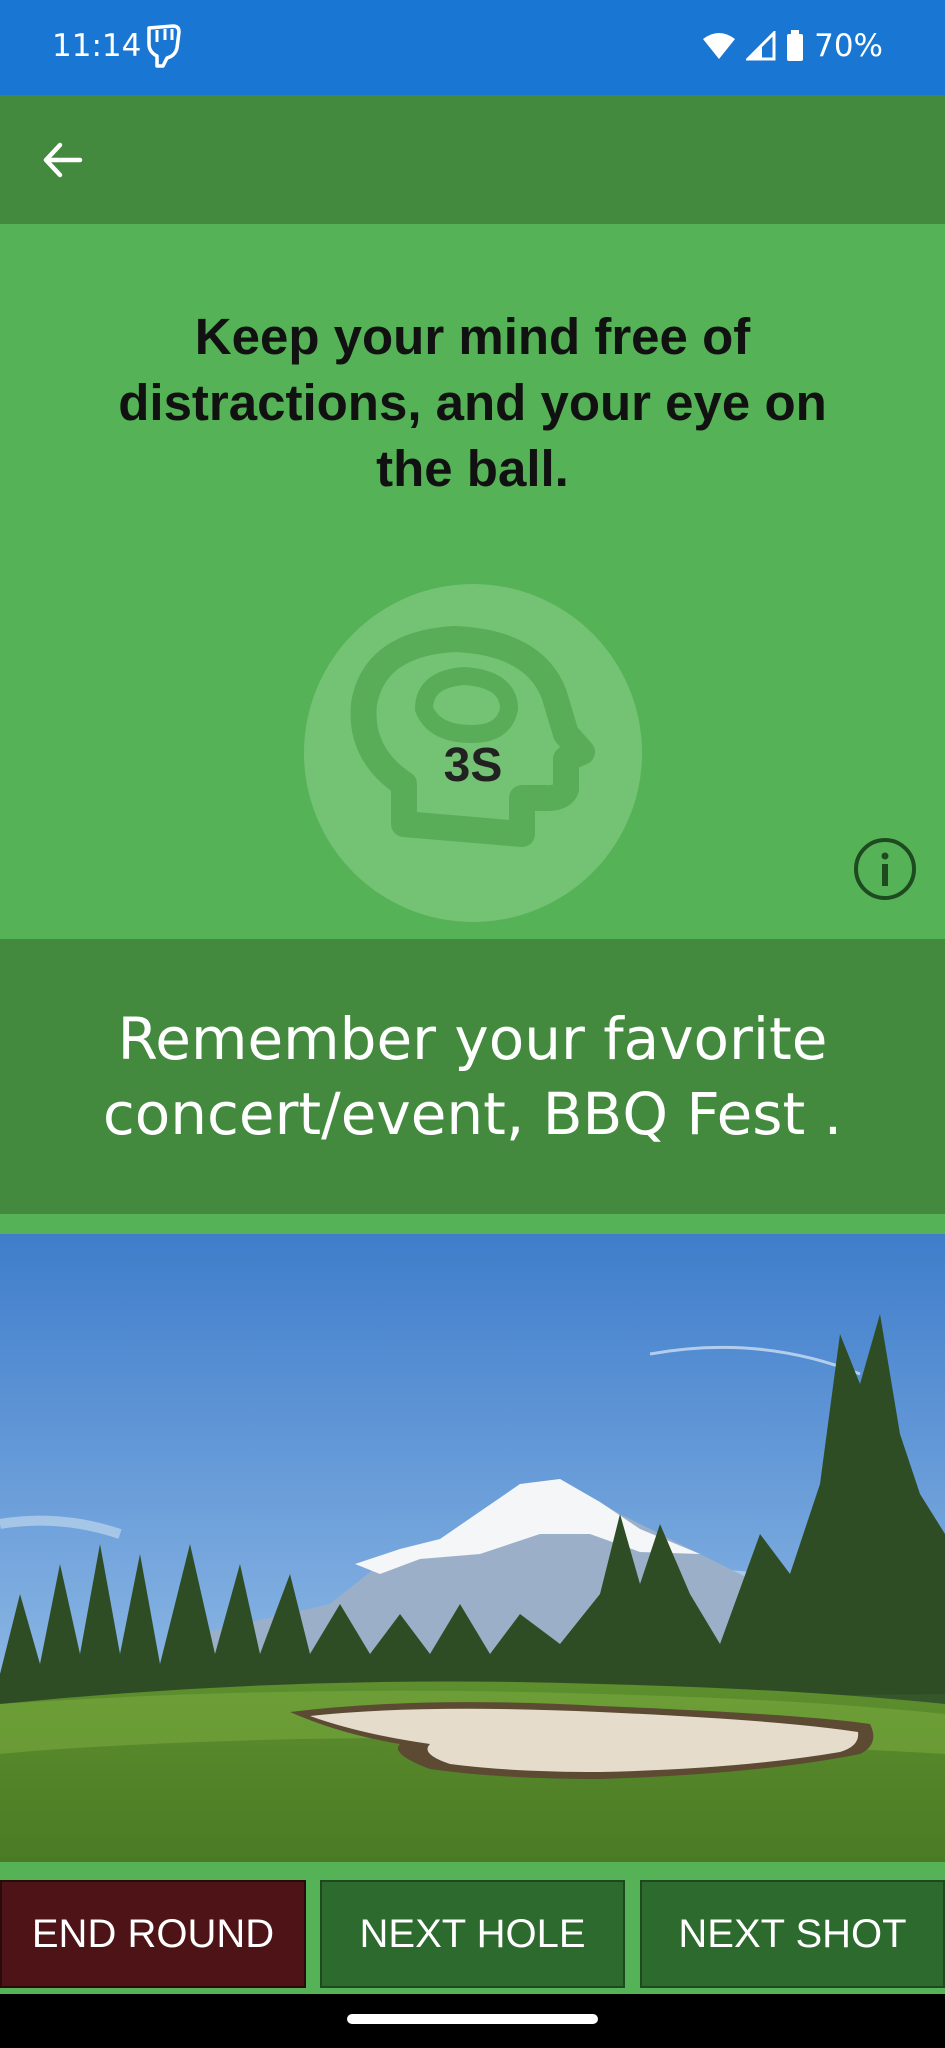 The width and height of the screenshot is (945, 2048). Describe the element at coordinates (792, 1934) in the screenshot. I see `next-shot-button: NEXT SHOT` at that location.